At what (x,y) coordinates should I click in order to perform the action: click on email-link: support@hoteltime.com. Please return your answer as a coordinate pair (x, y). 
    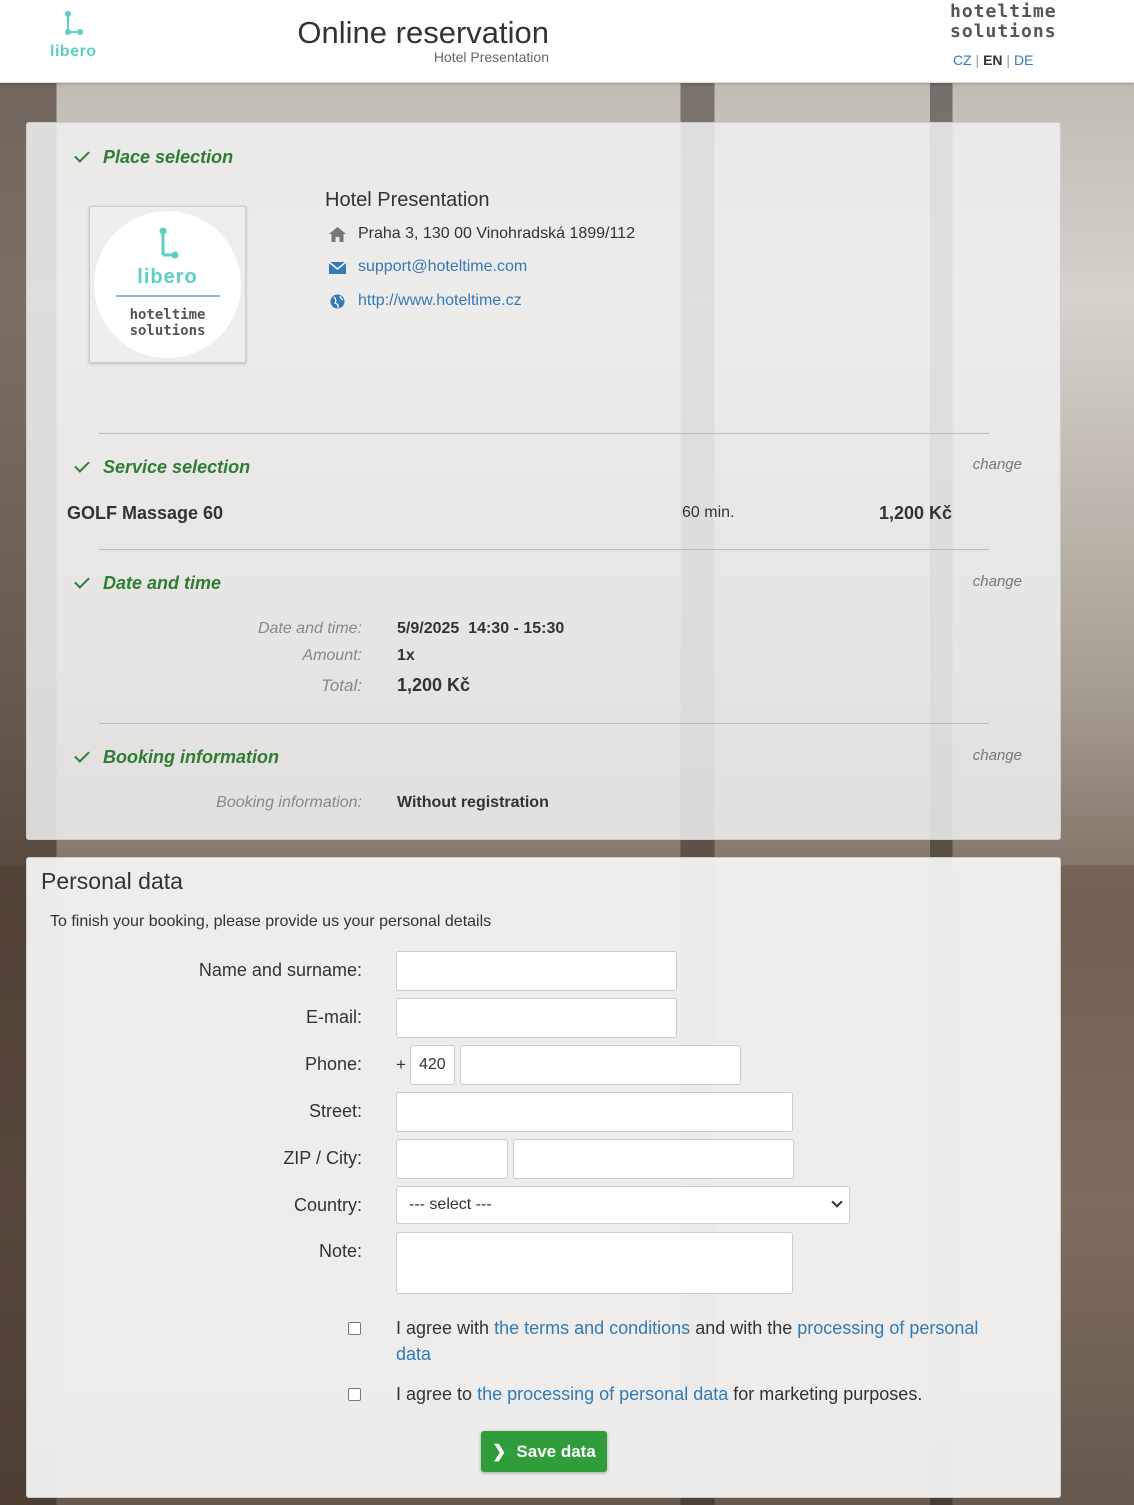
    Looking at the image, I should click on (442, 267).